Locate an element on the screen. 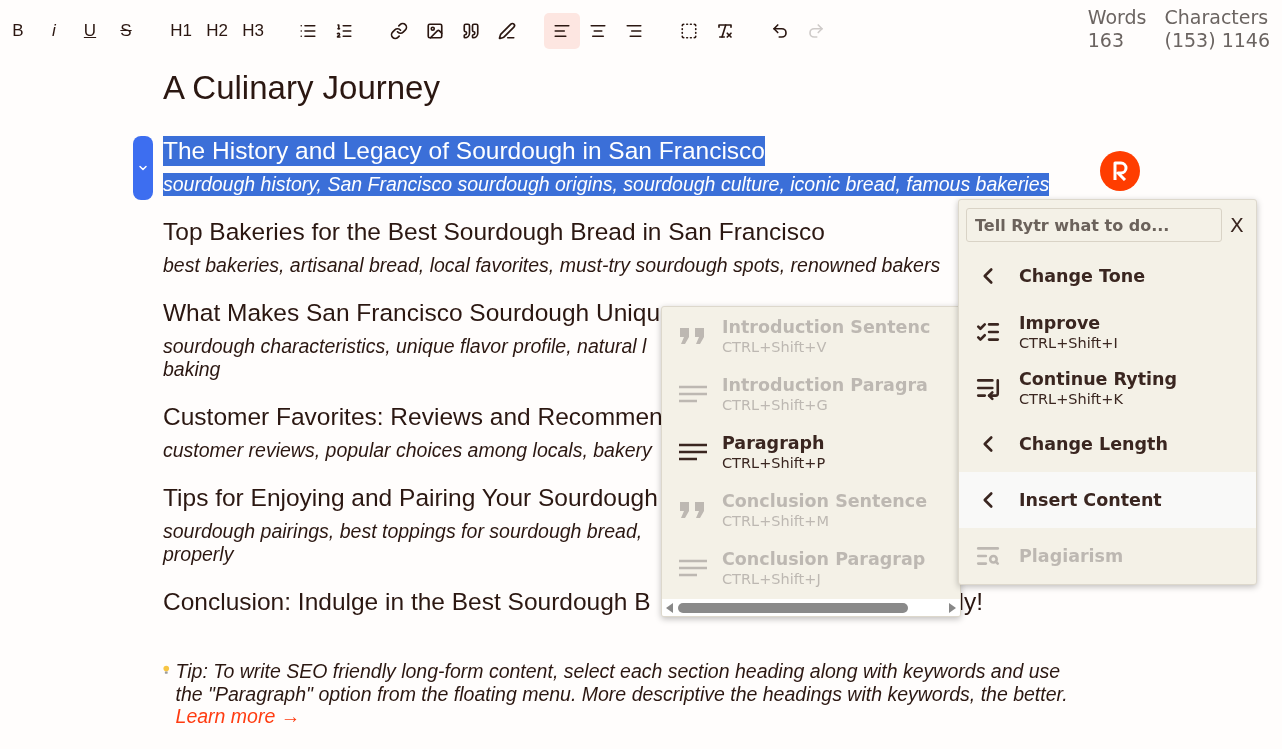 Image resolution: width=1282 pixels, height=749 pixels. item-label: Conclusion Sentence is located at coordinates (824, 501).